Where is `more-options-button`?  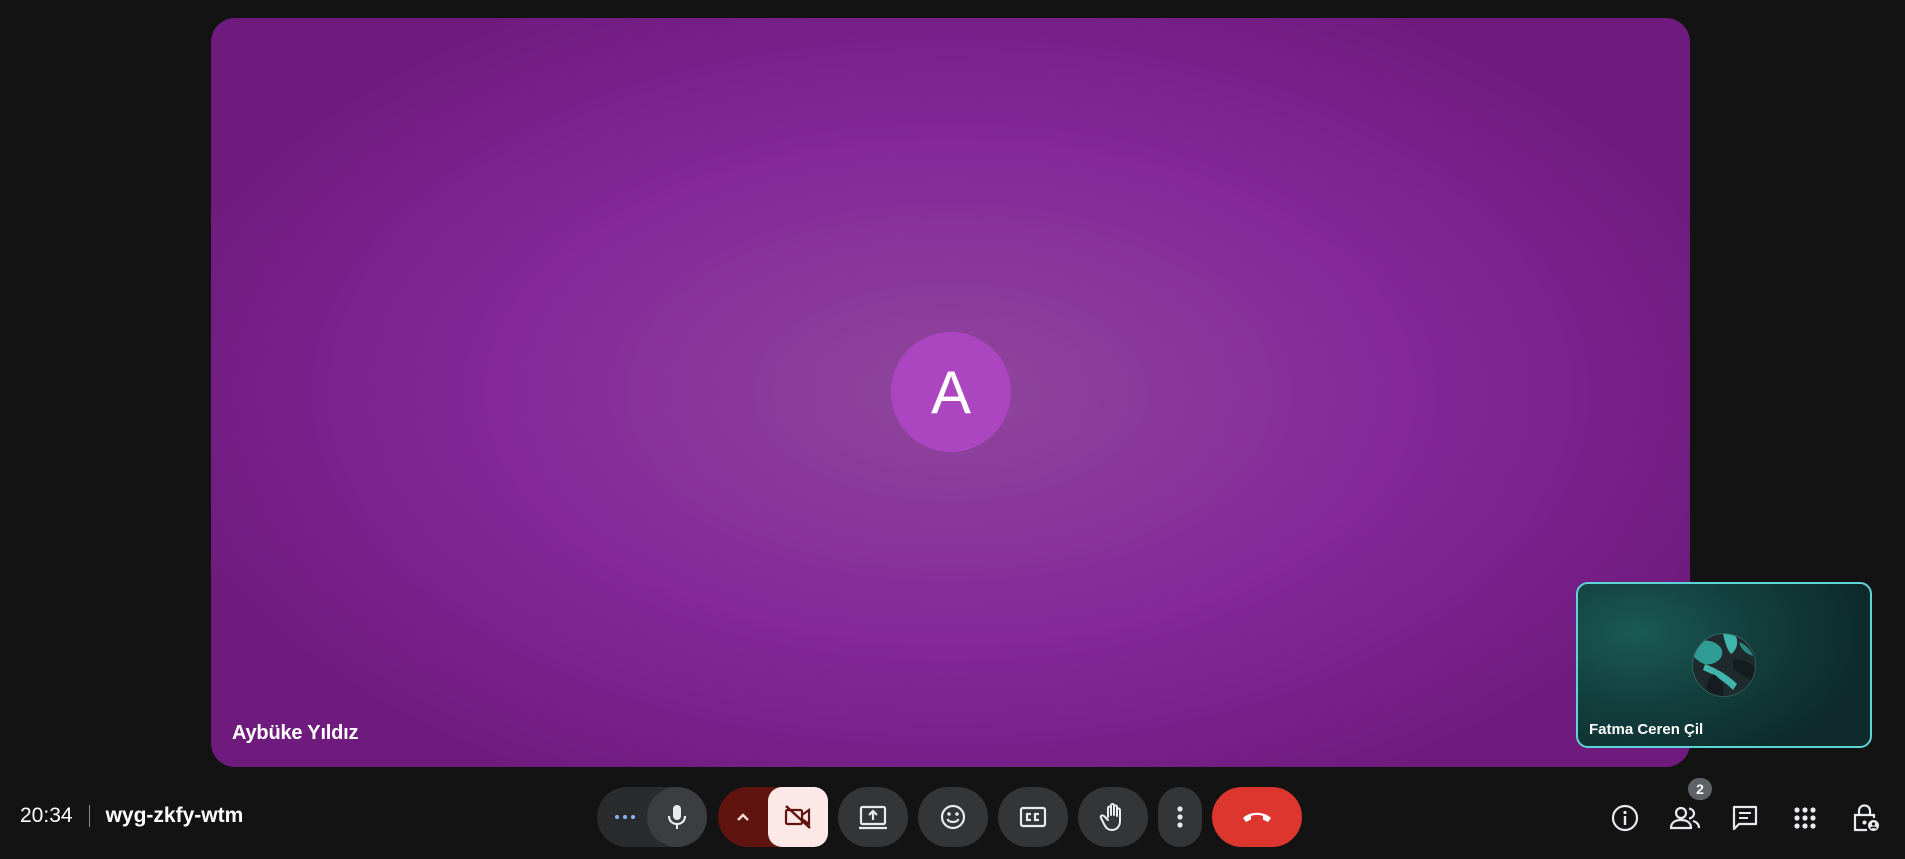 more-options-button is located at coordinates (1180, 817).